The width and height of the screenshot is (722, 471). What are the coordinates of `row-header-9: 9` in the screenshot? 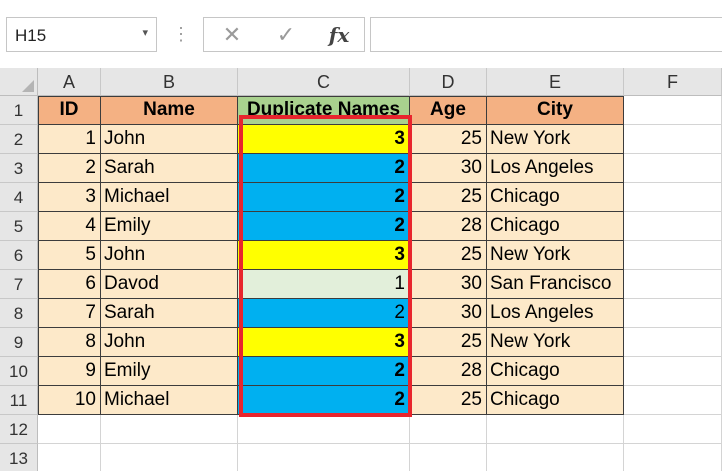 It's located at (19, 342).